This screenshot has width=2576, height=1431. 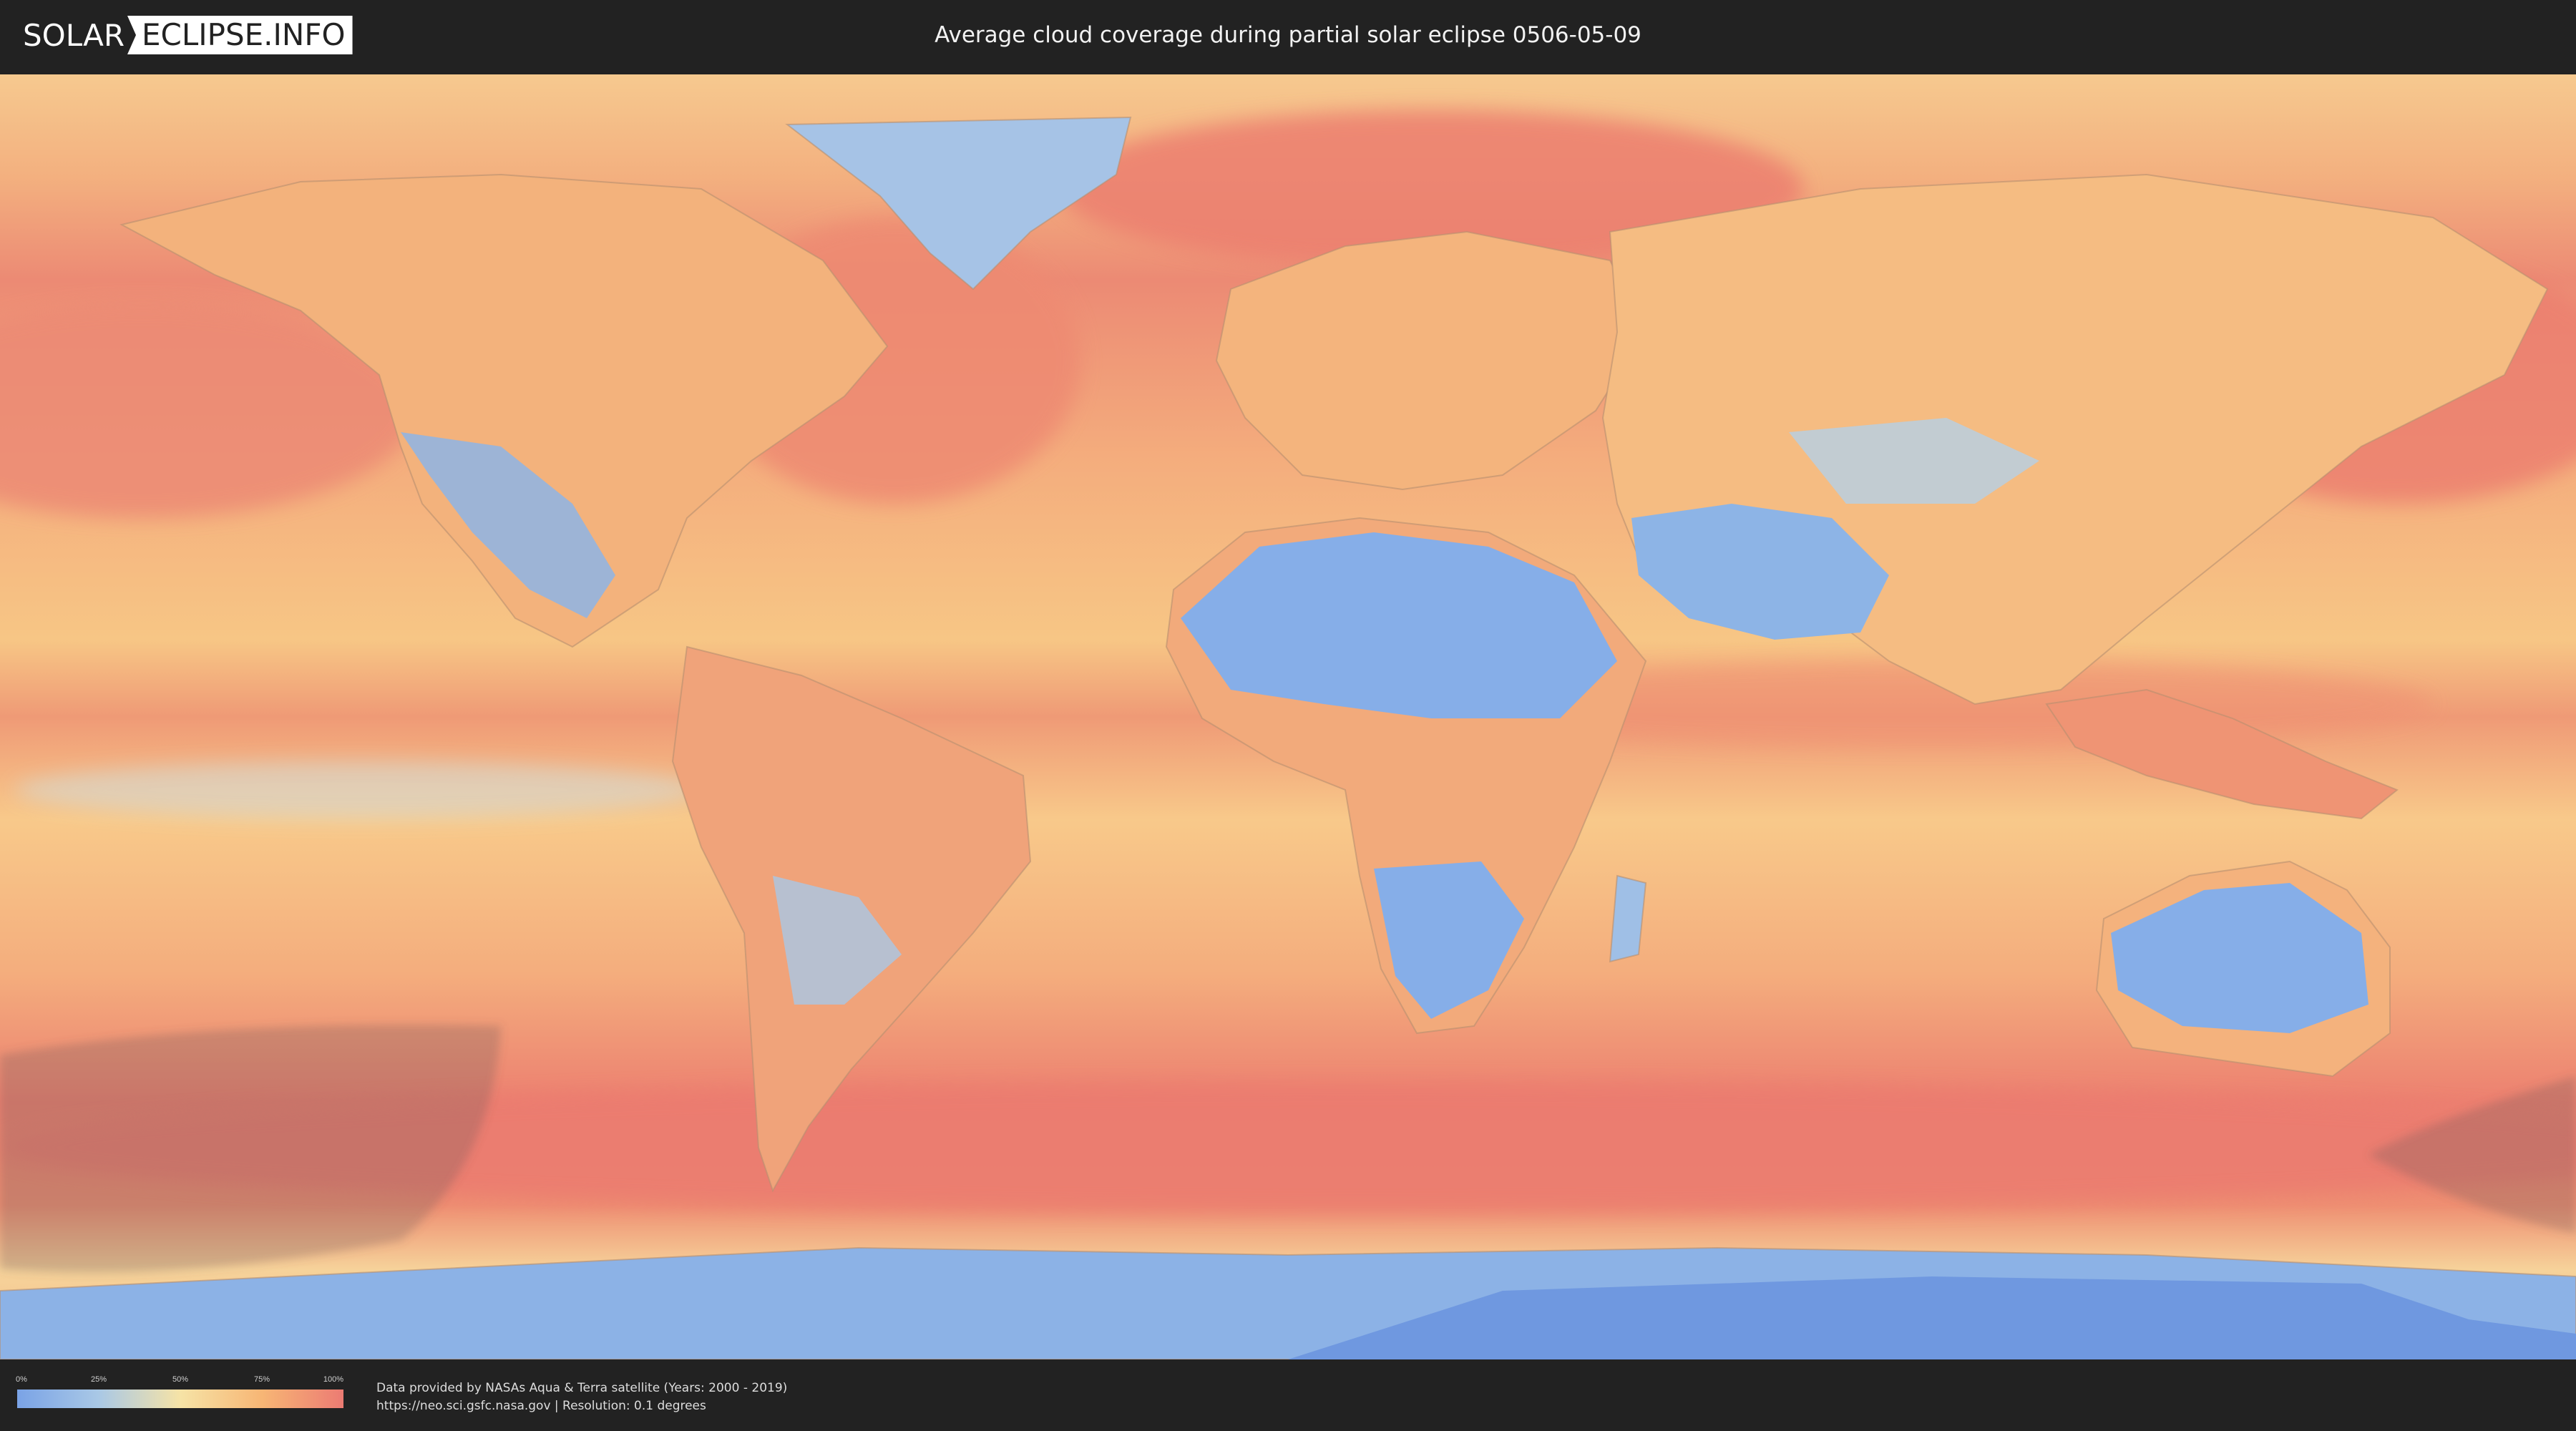 I want to click on legend-tick-25: 25%, so click(x=98, y=1379).